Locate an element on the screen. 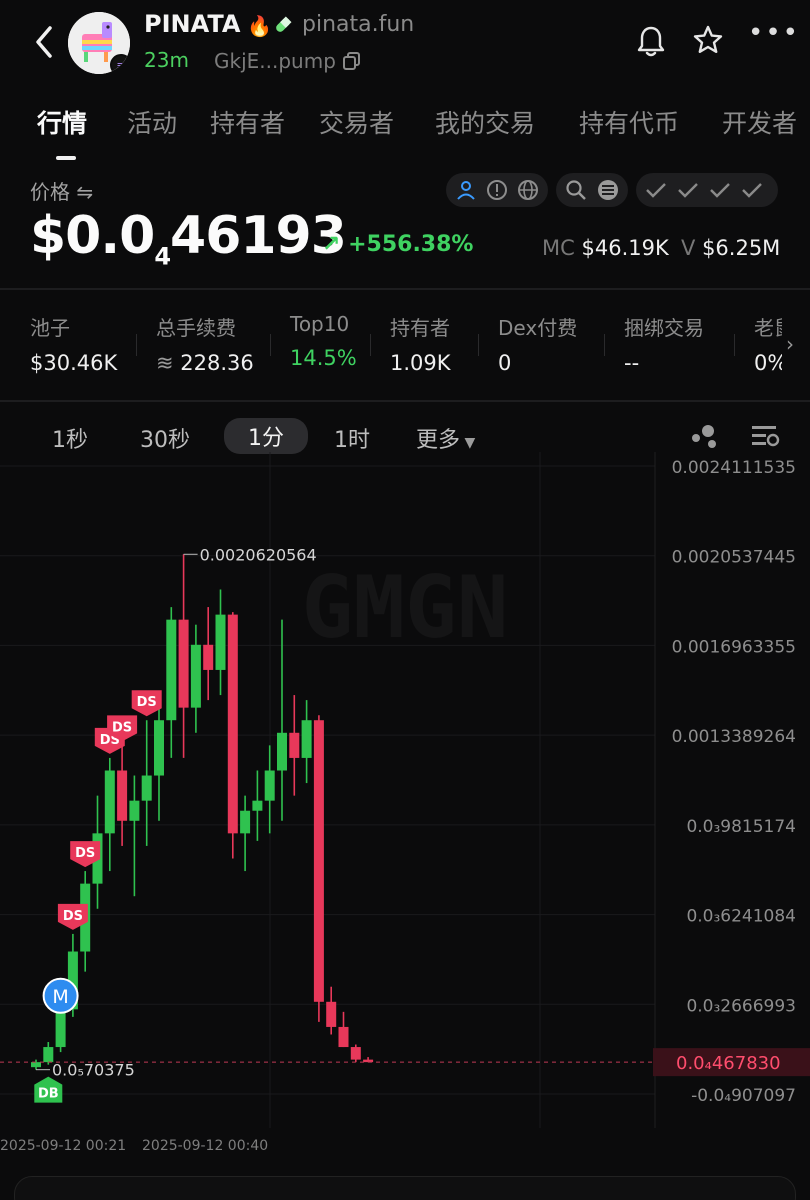 The image size is (810, 1200). chart-settings-icon is located at coordinates (765, 436).